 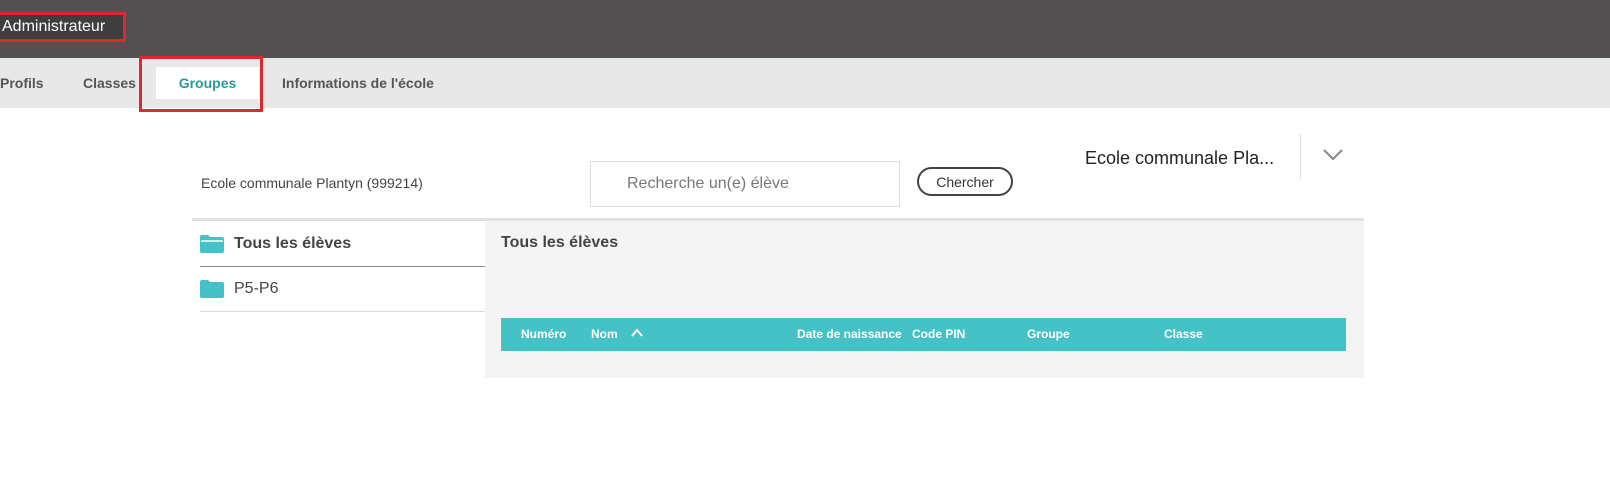 I want to click on sidebar-item-label: Tous les élèves, so click(x=293, y=243).